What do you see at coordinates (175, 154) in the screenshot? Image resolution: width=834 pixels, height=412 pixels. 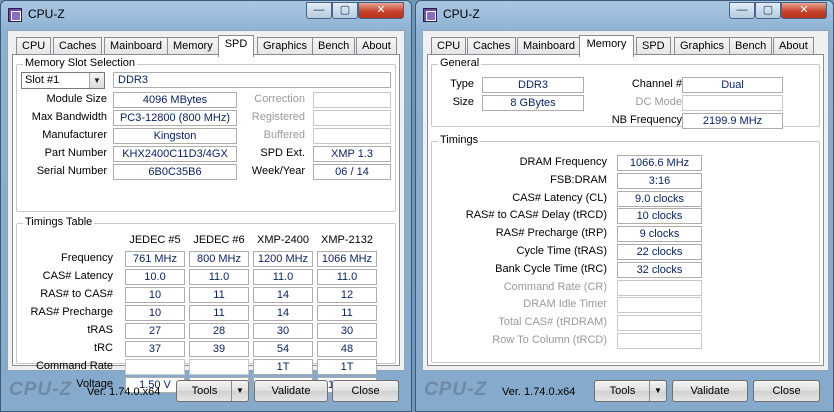 I see `part-number-field: KHX2400C11D3/4GX` at bounding box center [175, 154].